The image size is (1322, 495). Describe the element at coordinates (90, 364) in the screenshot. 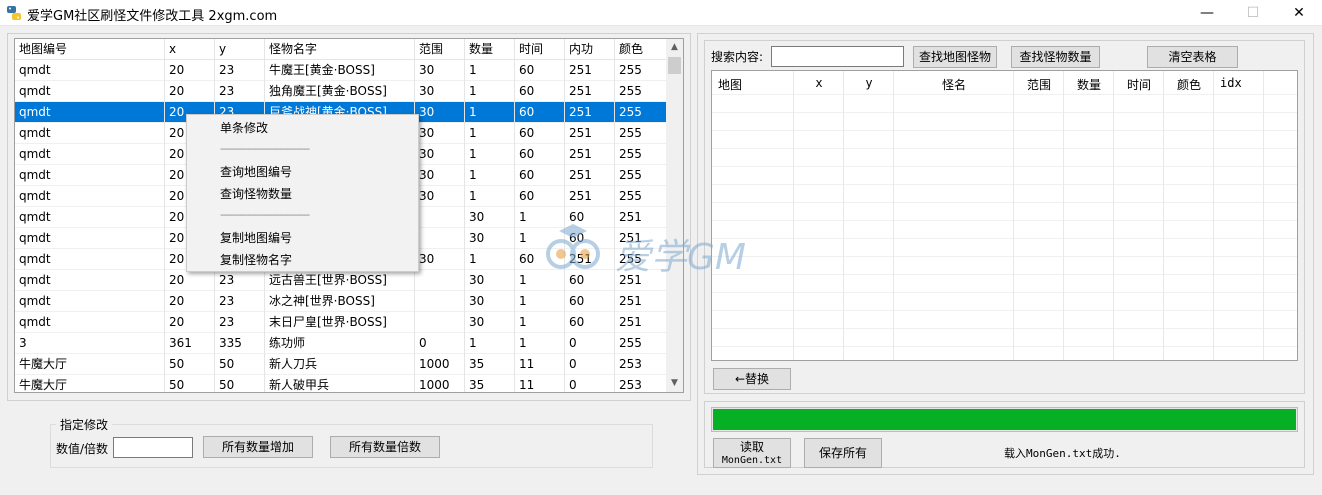

I see `table-cell: 牛魔大厅` at that location.